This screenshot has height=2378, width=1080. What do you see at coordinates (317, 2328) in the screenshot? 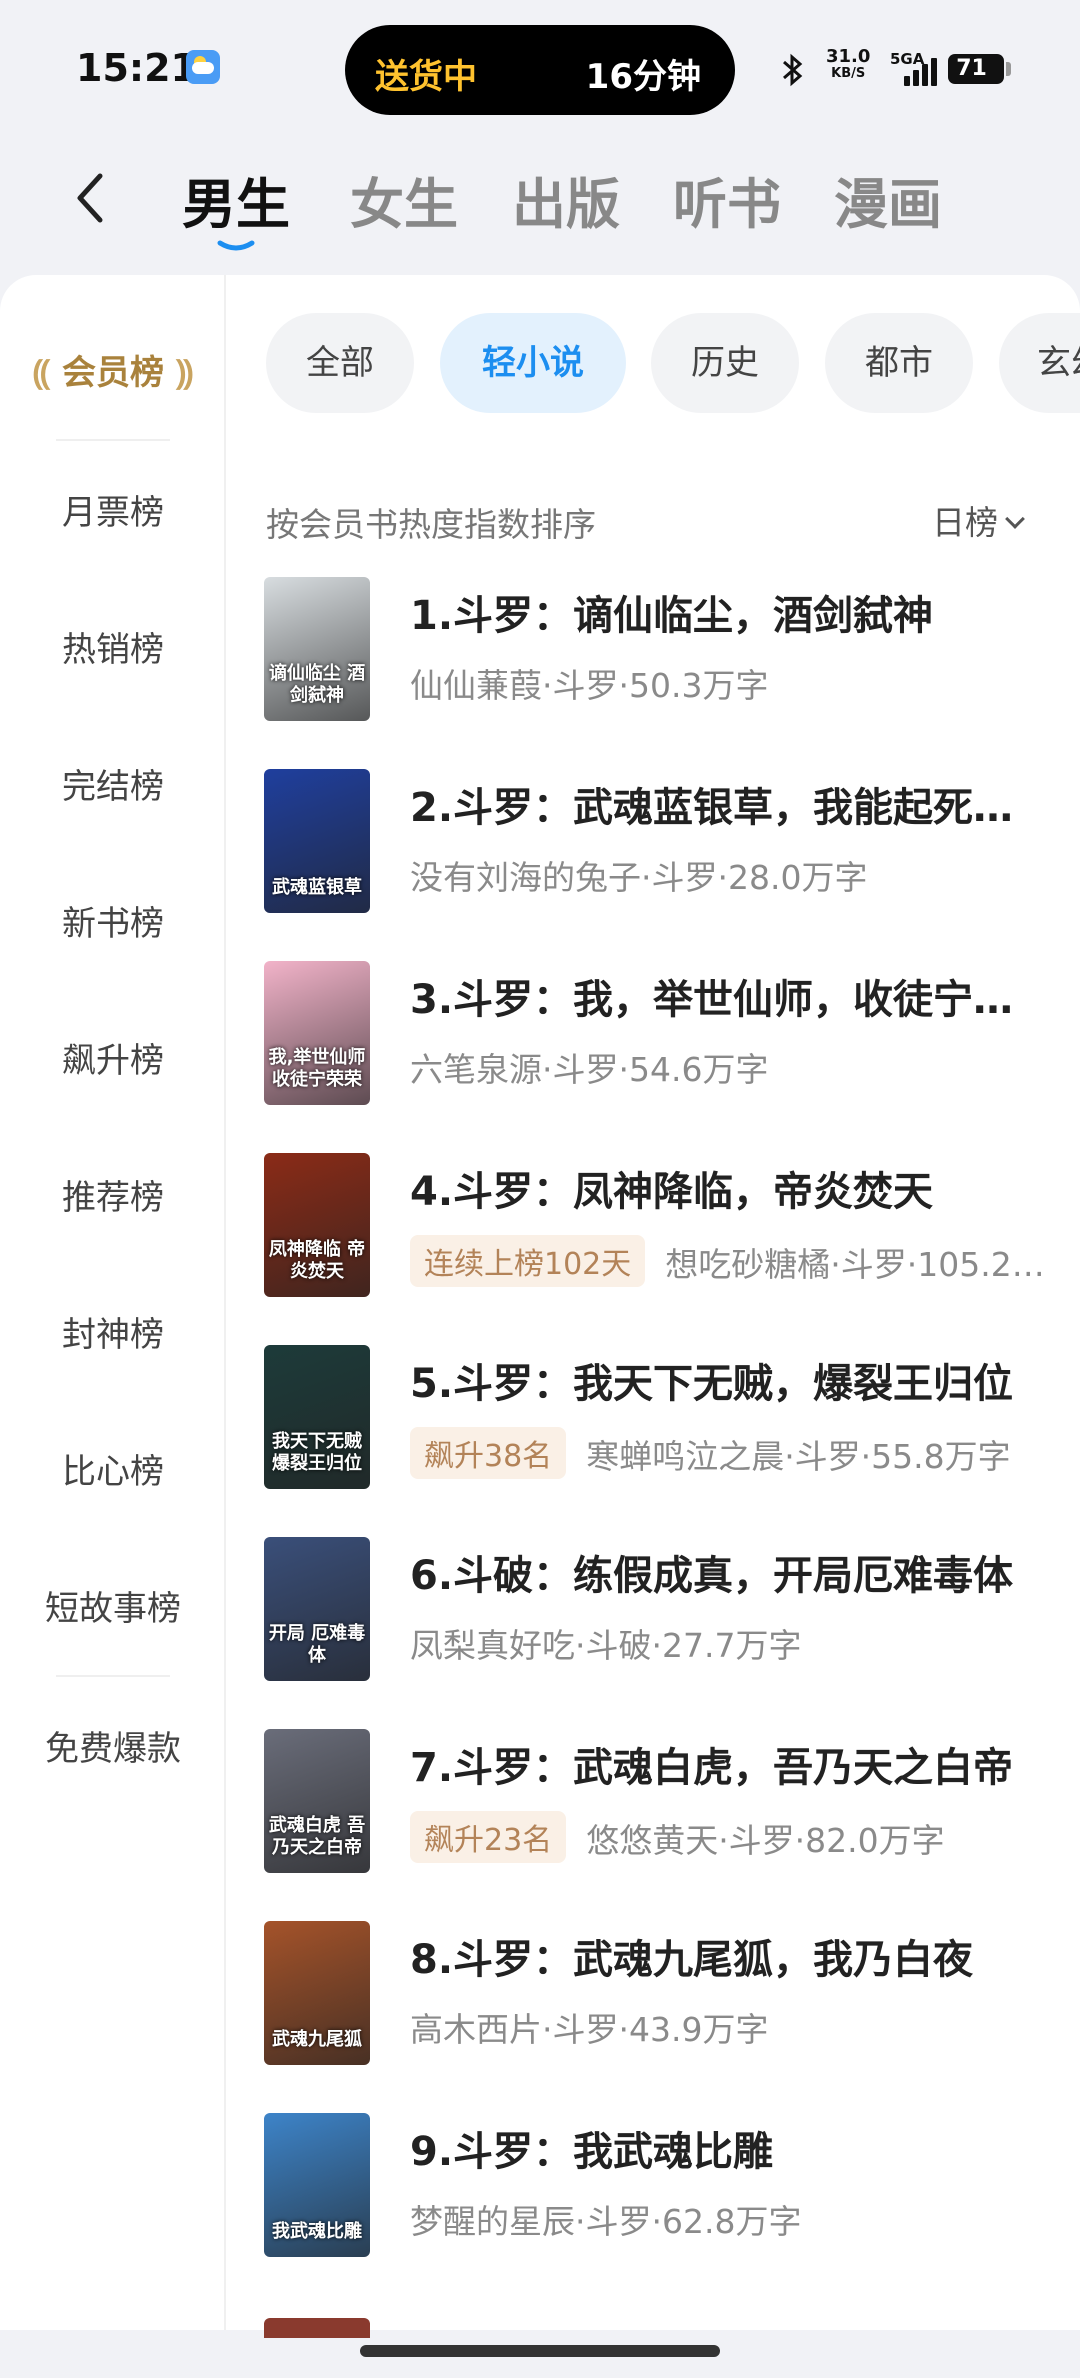
I see `next-book-cover-peek` at bounding box center [317, 2328].